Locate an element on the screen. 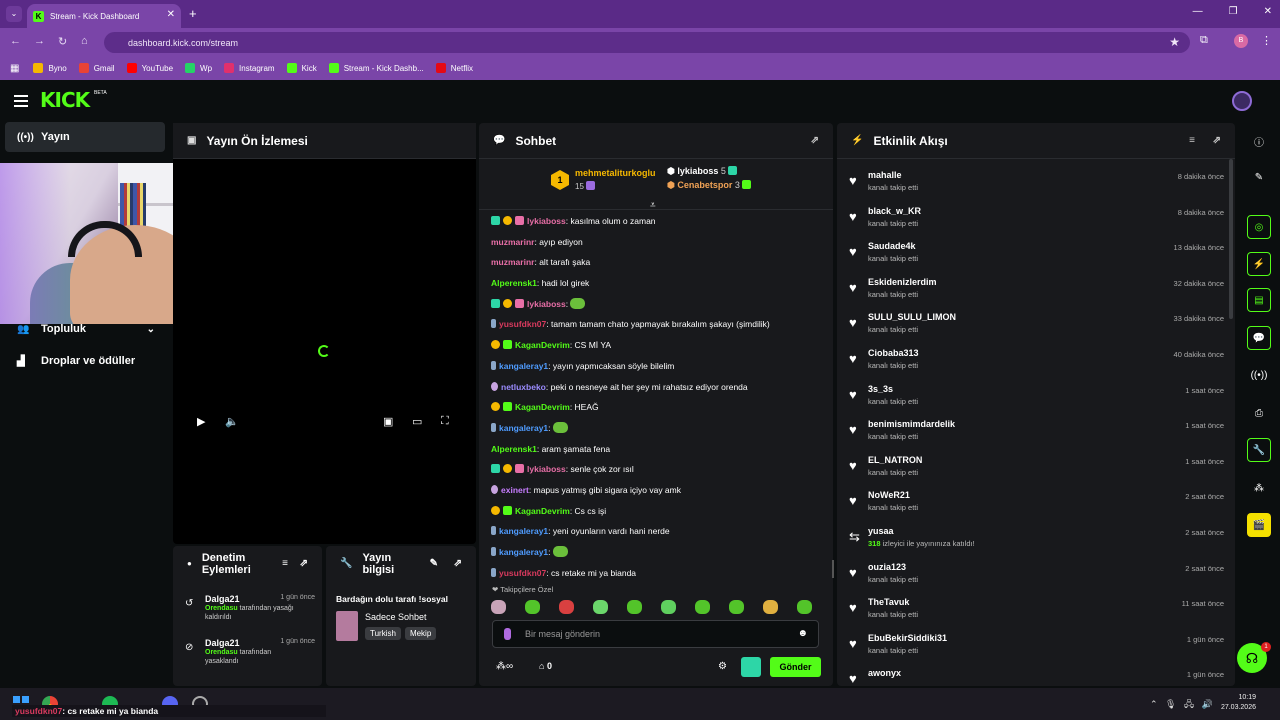  volume-icon: 🔈 is located at coordinates (232, 421).